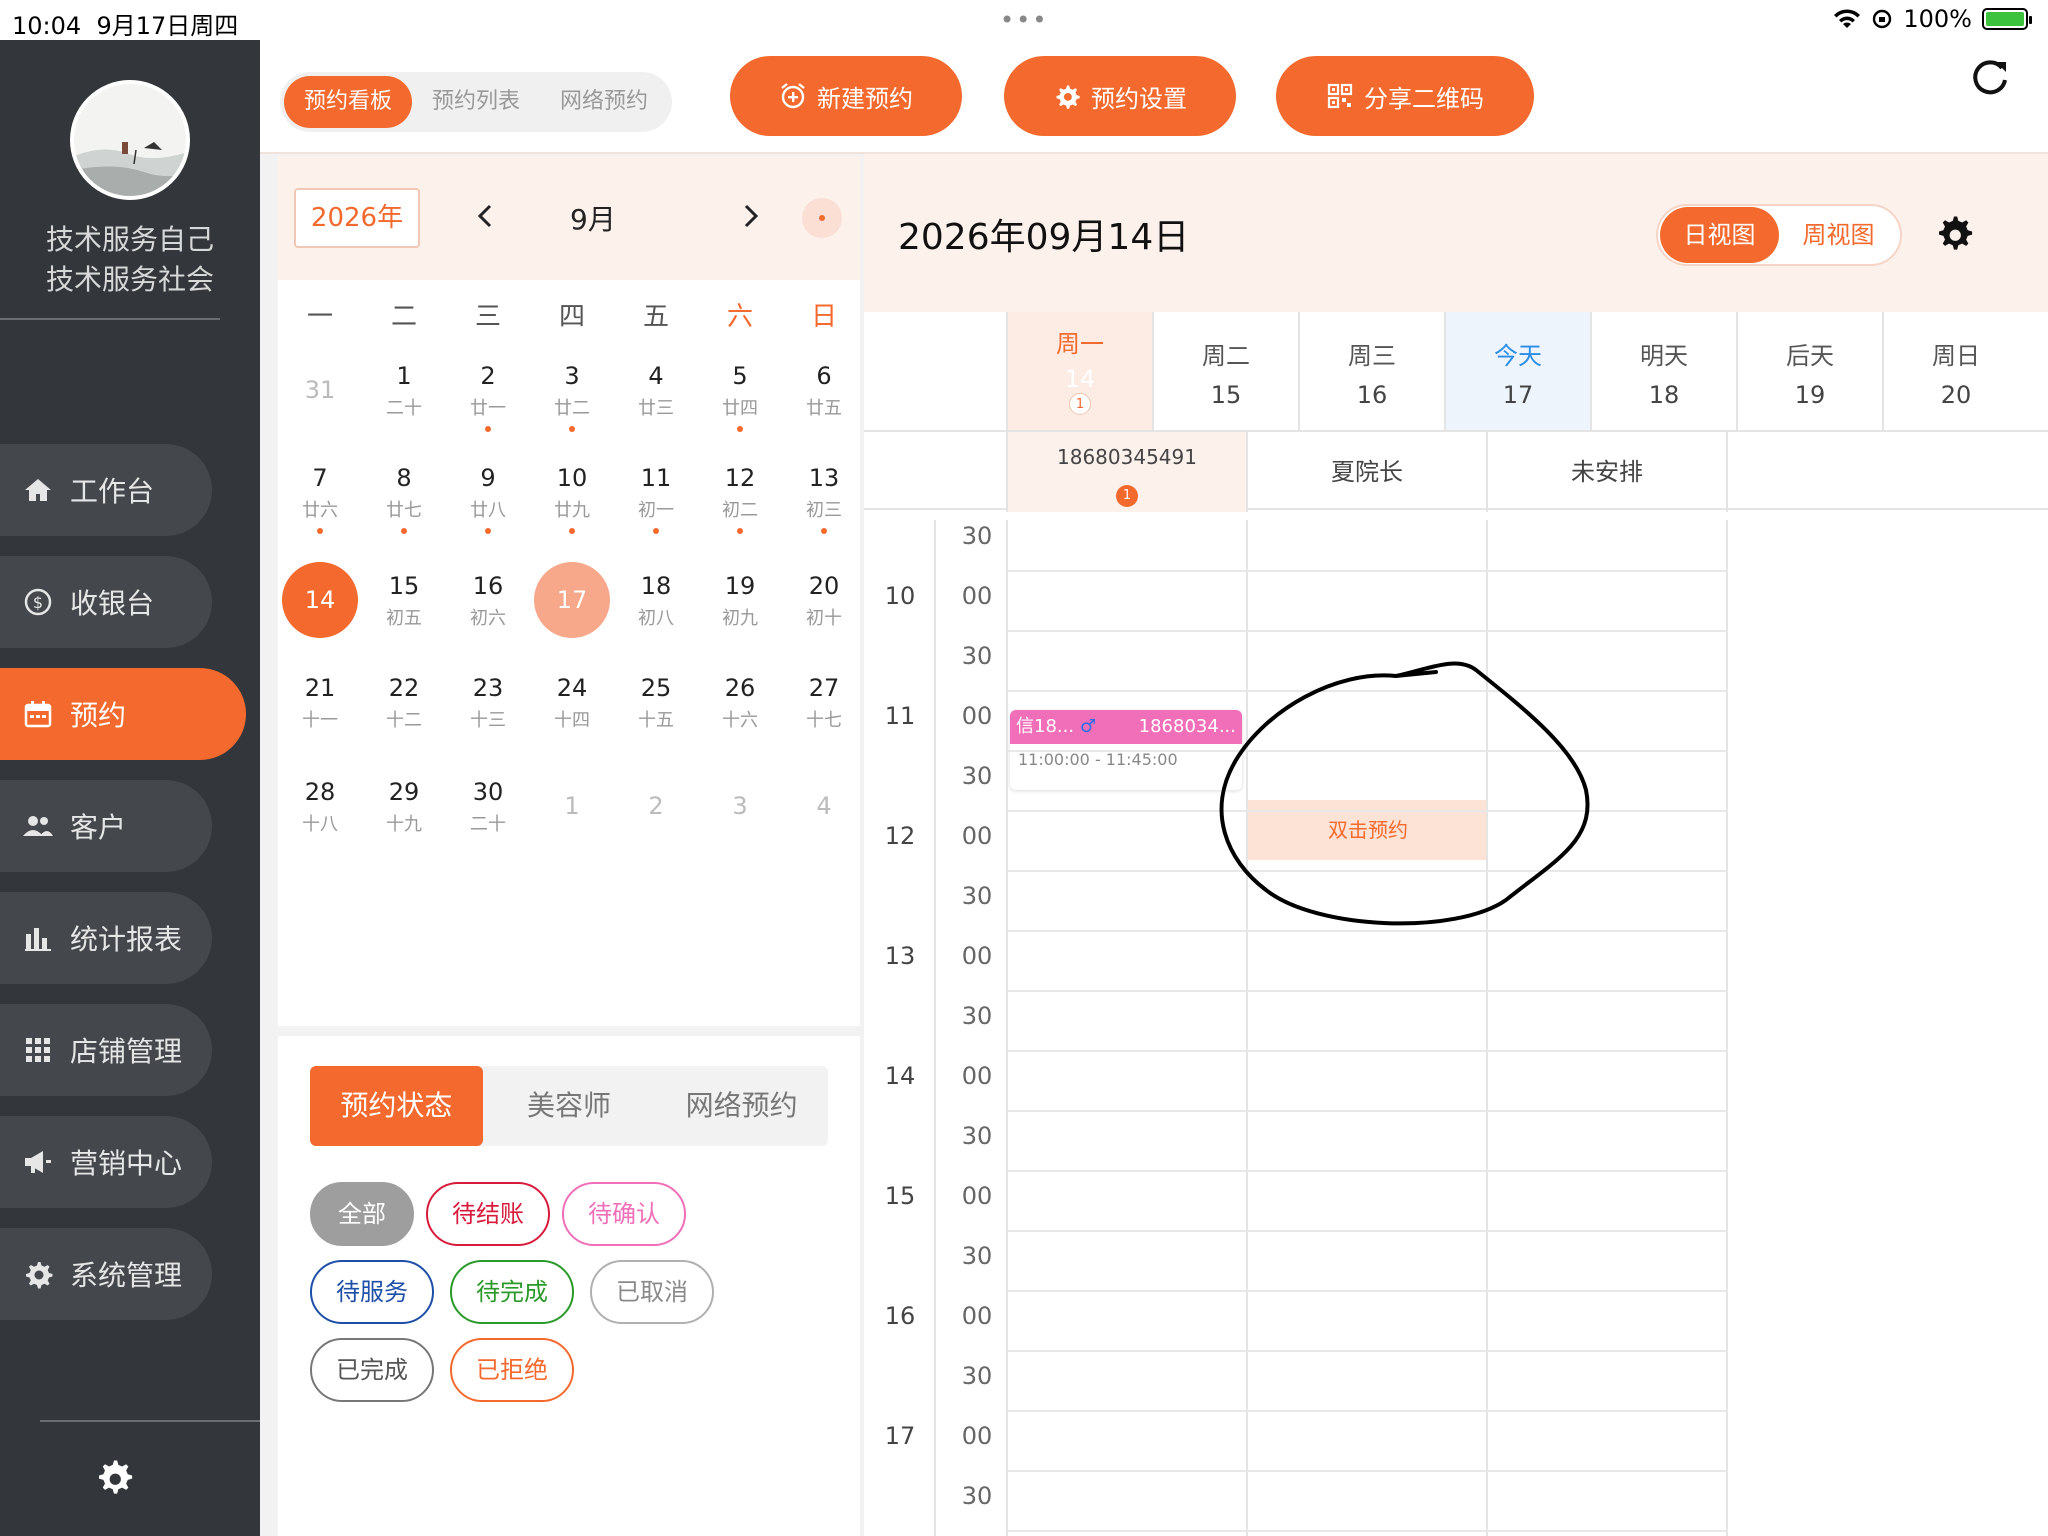  Describe the element at coordinates (488, 510) in the screenshot. I see `lunar-date: 廿八` at that location.